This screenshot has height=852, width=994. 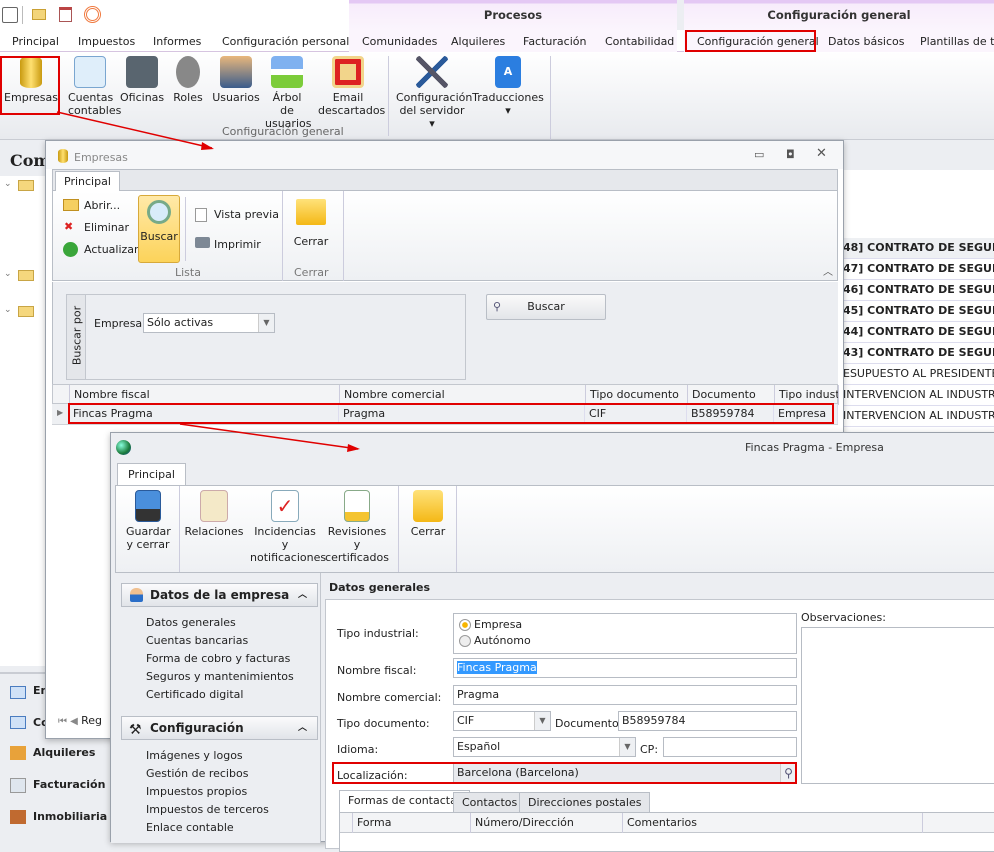 I want to click on grid-navigator: ⏮ ◀ Reg, so click(x=82, y=721).